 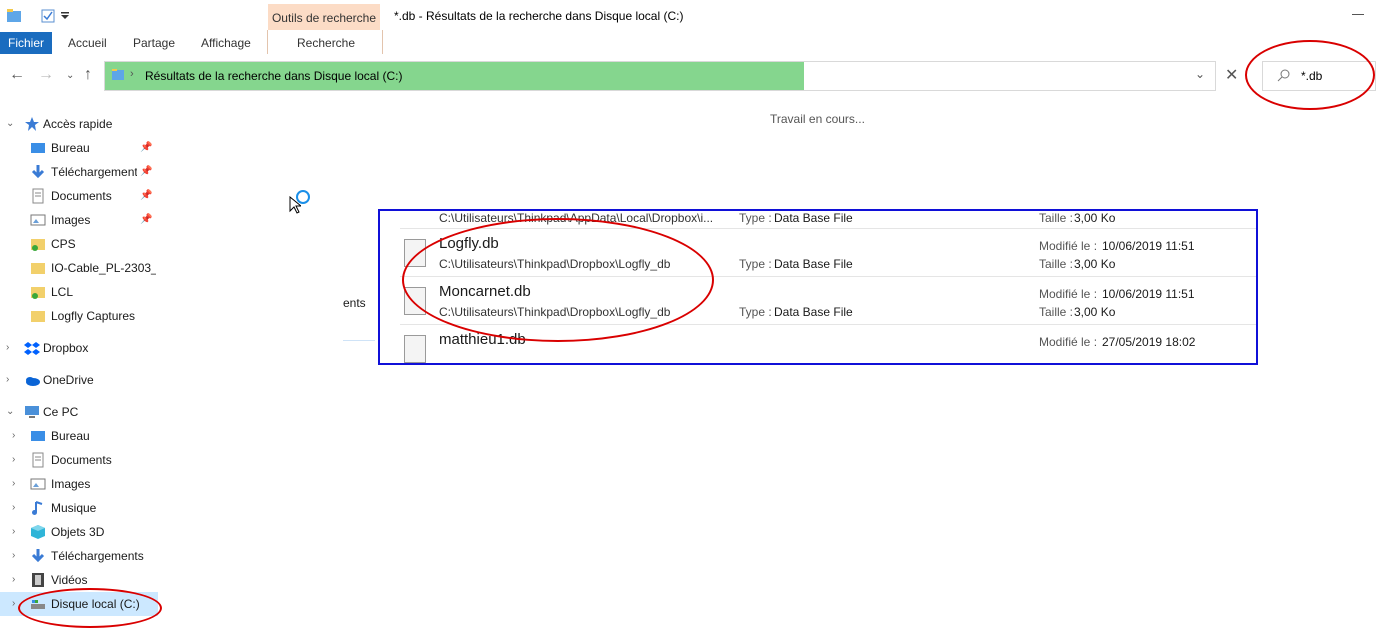 What do you see at coordinates (81, 460) in the screenshot?
I see `sidebar-item-pc-documents: Documents` at bounding box center [81, 460].